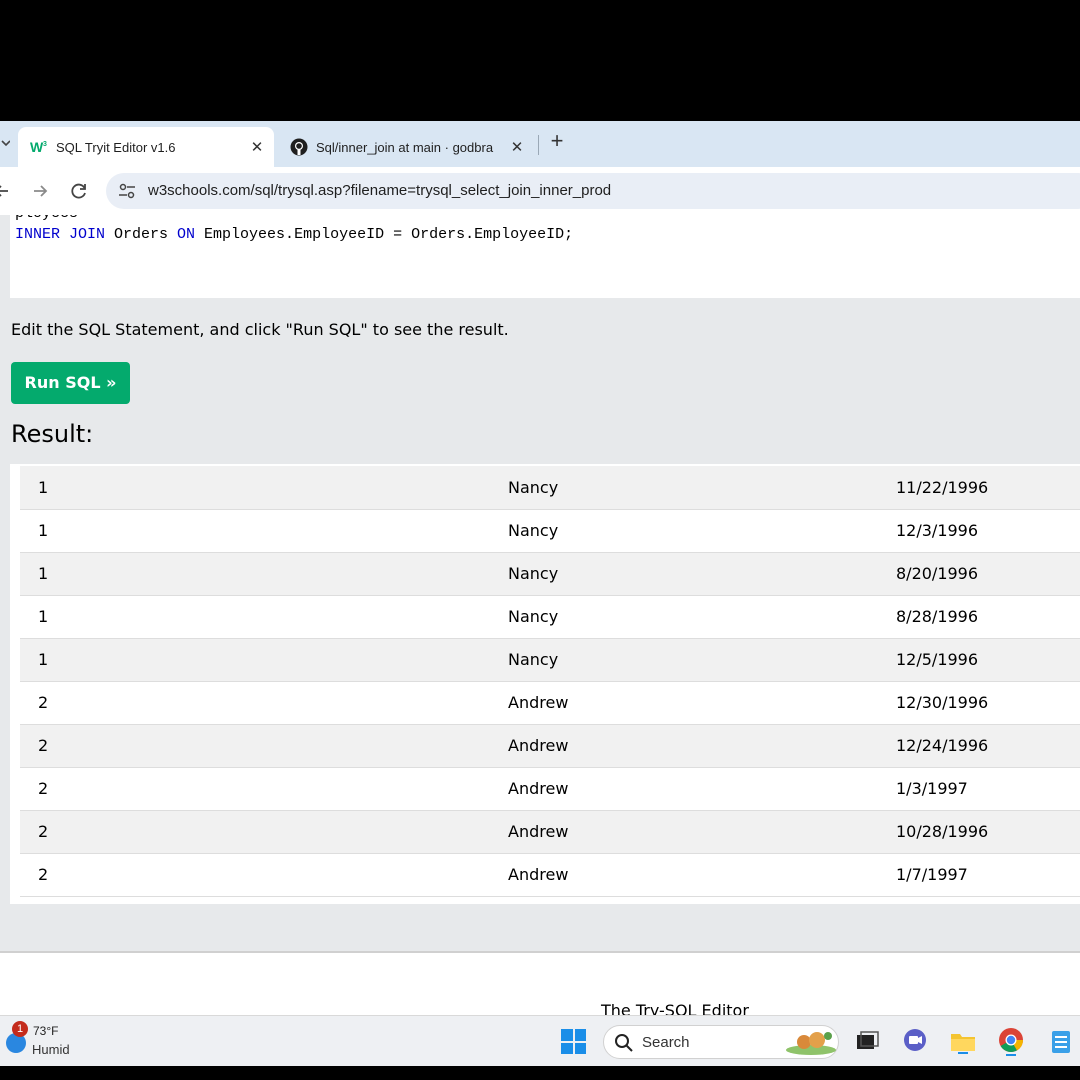  I want to click on order-date-cell: 12/30/1996, so click(988, 703).